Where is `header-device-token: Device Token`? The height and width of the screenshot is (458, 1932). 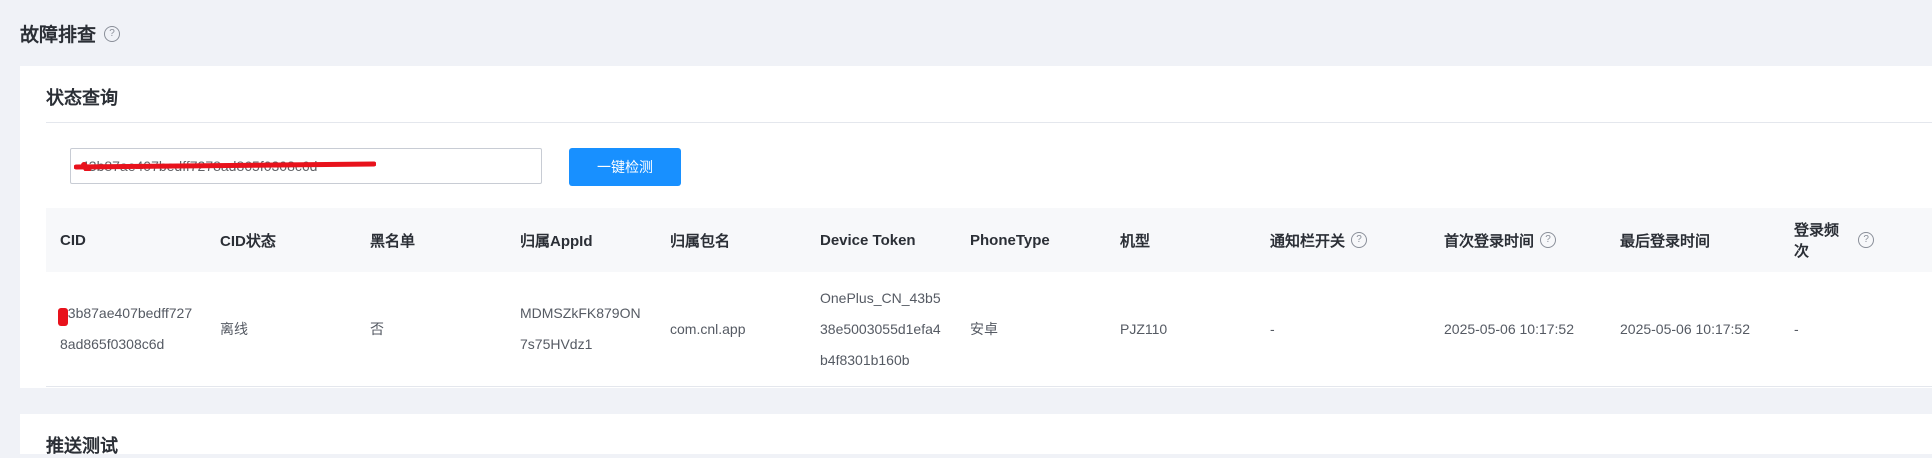
header-device-token: Device Token is located at coordinates (868, 240).